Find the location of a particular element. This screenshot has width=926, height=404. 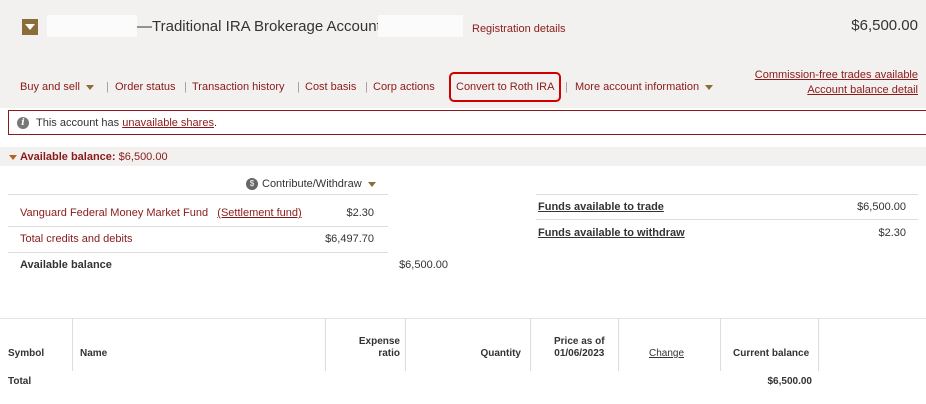

convert-highlight-box is located at coordinates (505, 87).